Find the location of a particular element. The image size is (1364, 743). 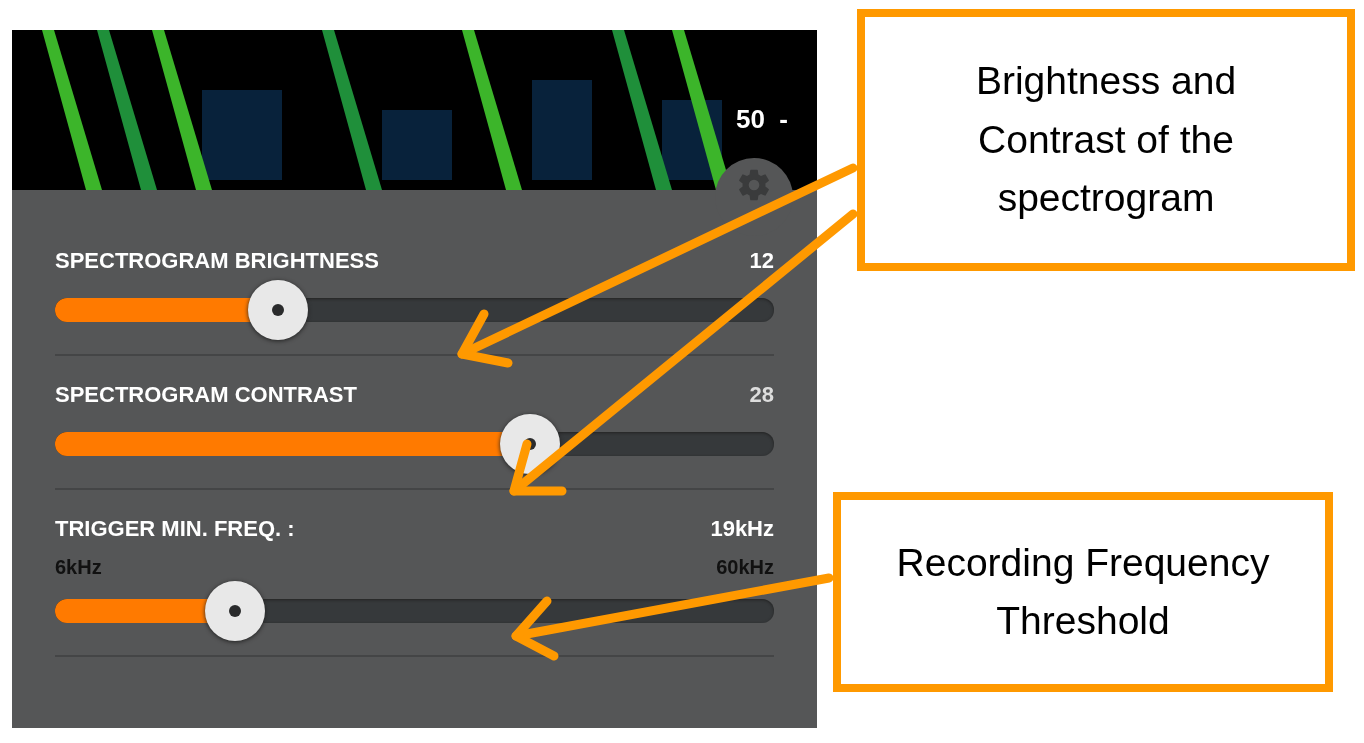

setting-label: TRIGGER MIN. FREQ. : is located at coordinates (175, 529).